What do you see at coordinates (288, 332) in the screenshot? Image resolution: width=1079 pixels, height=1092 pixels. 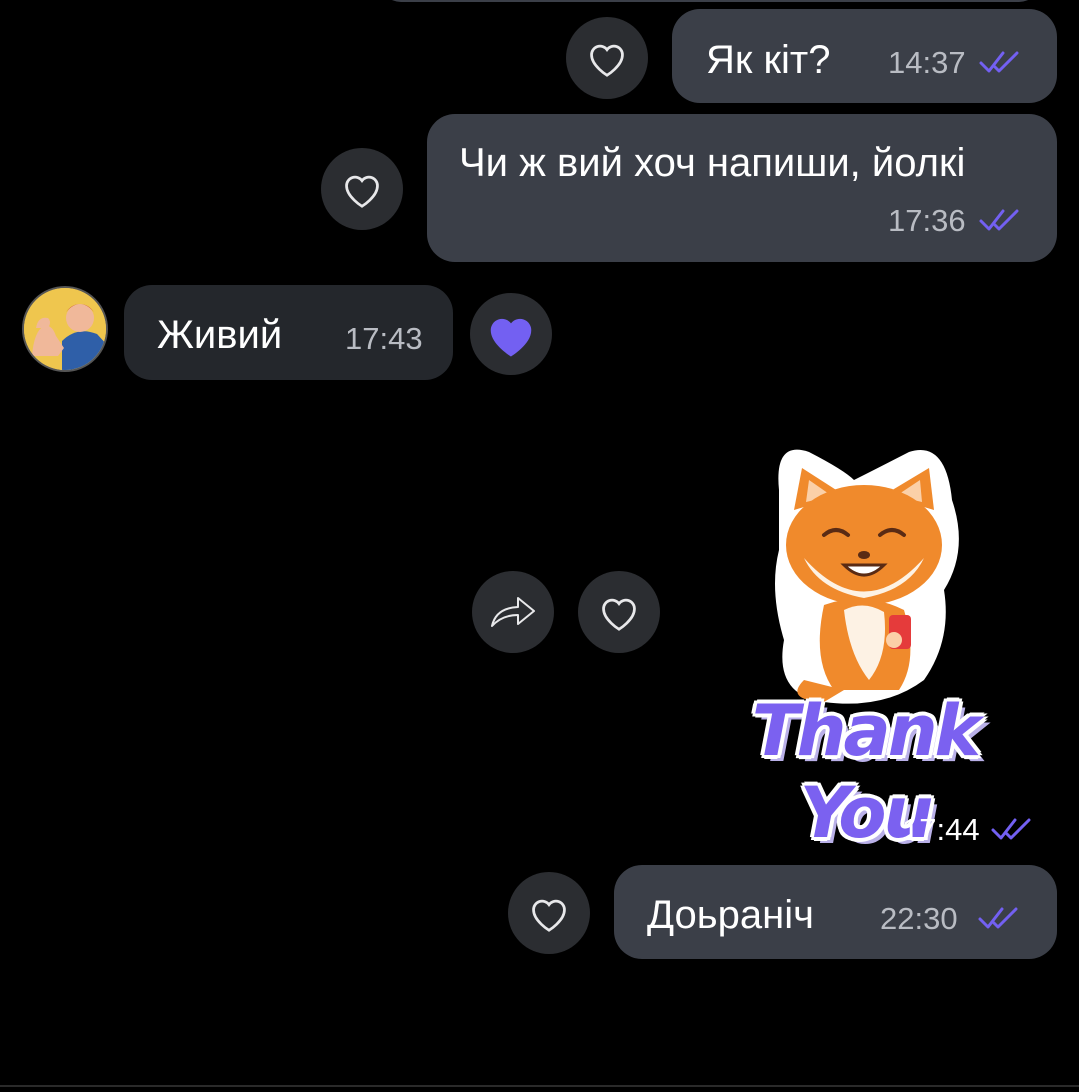 I see `message-bubble-incoming: Живий 17:43` at bounding box center [288, 332].